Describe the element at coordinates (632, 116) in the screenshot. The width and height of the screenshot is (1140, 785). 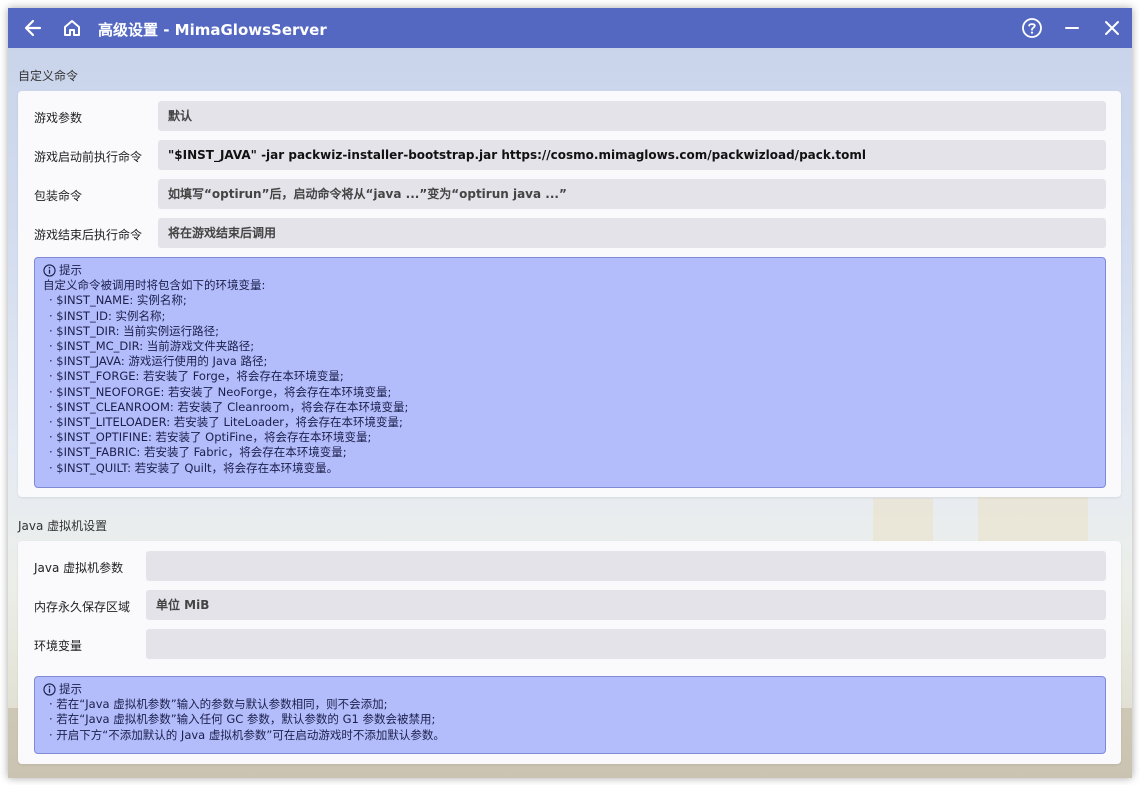
I see `game-args-input: 默认` at that location.